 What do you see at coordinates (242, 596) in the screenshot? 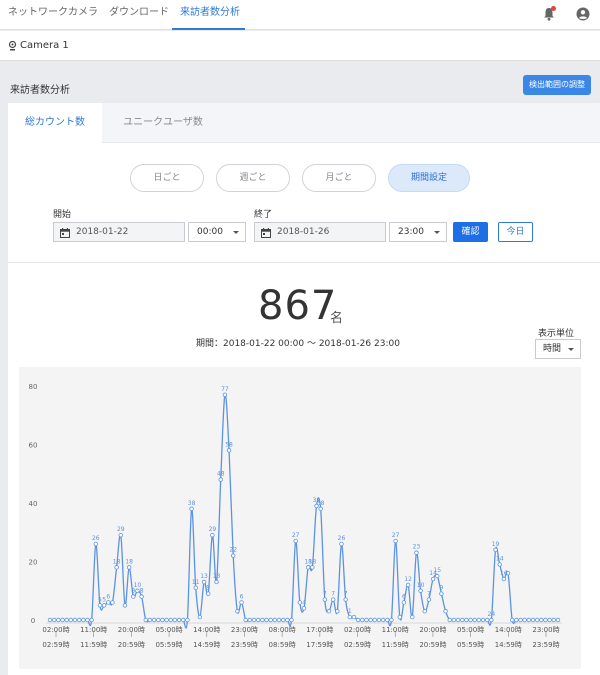
I see `data-label: 6` at bounding box center [242, 596].